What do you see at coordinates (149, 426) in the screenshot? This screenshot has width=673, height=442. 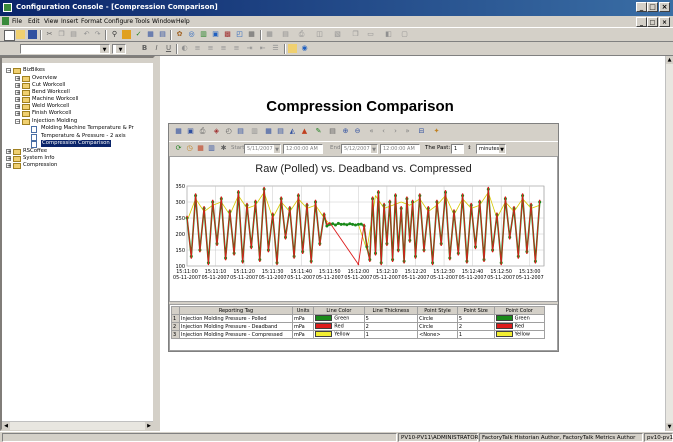 I see `scroll-right-icon: ▶` at bounding box center [149, 426].